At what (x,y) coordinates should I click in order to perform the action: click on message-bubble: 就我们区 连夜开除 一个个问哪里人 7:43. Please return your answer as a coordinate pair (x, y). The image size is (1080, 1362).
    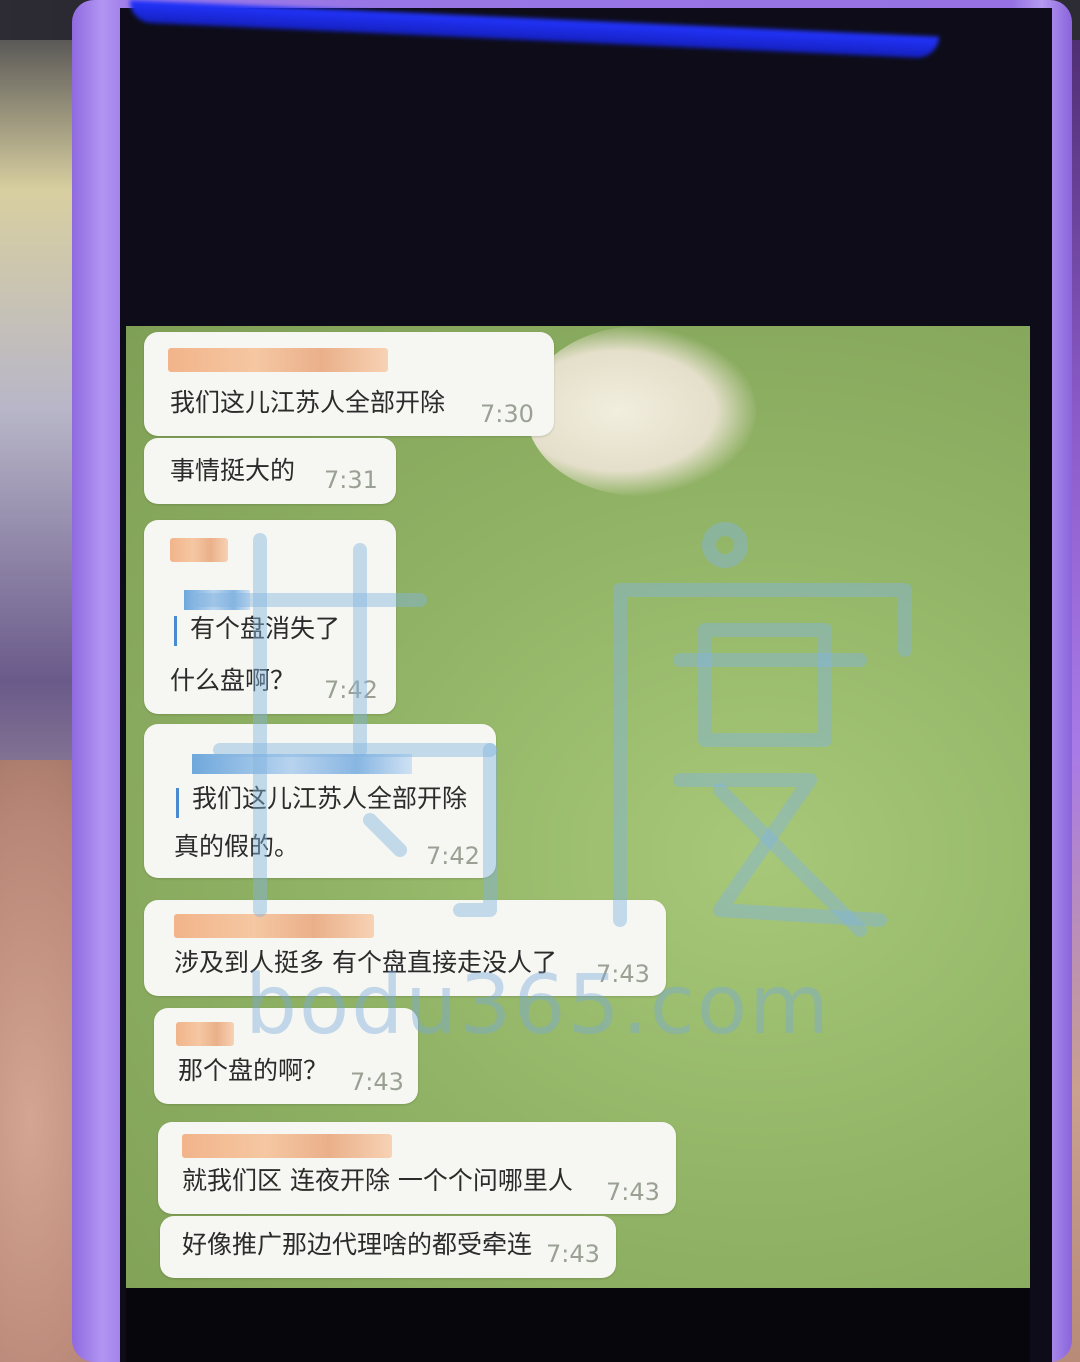
    Looking at the image, I should click on (417, 1168).